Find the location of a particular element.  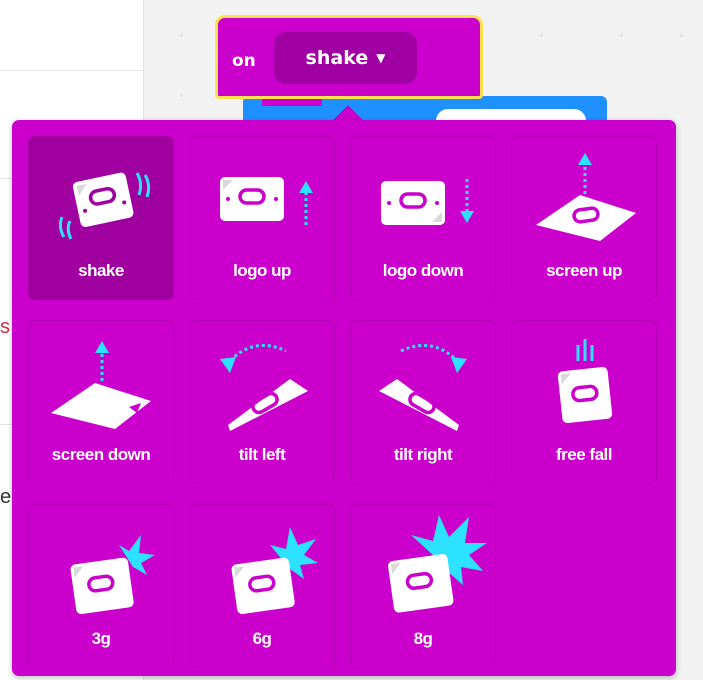

gesture-option-8g: 8g is located at coordinates (423, 586).